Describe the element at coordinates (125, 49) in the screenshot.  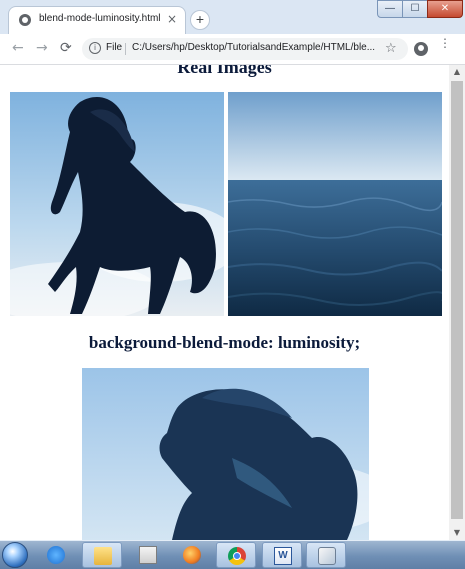
I see `address-separator` at that location.